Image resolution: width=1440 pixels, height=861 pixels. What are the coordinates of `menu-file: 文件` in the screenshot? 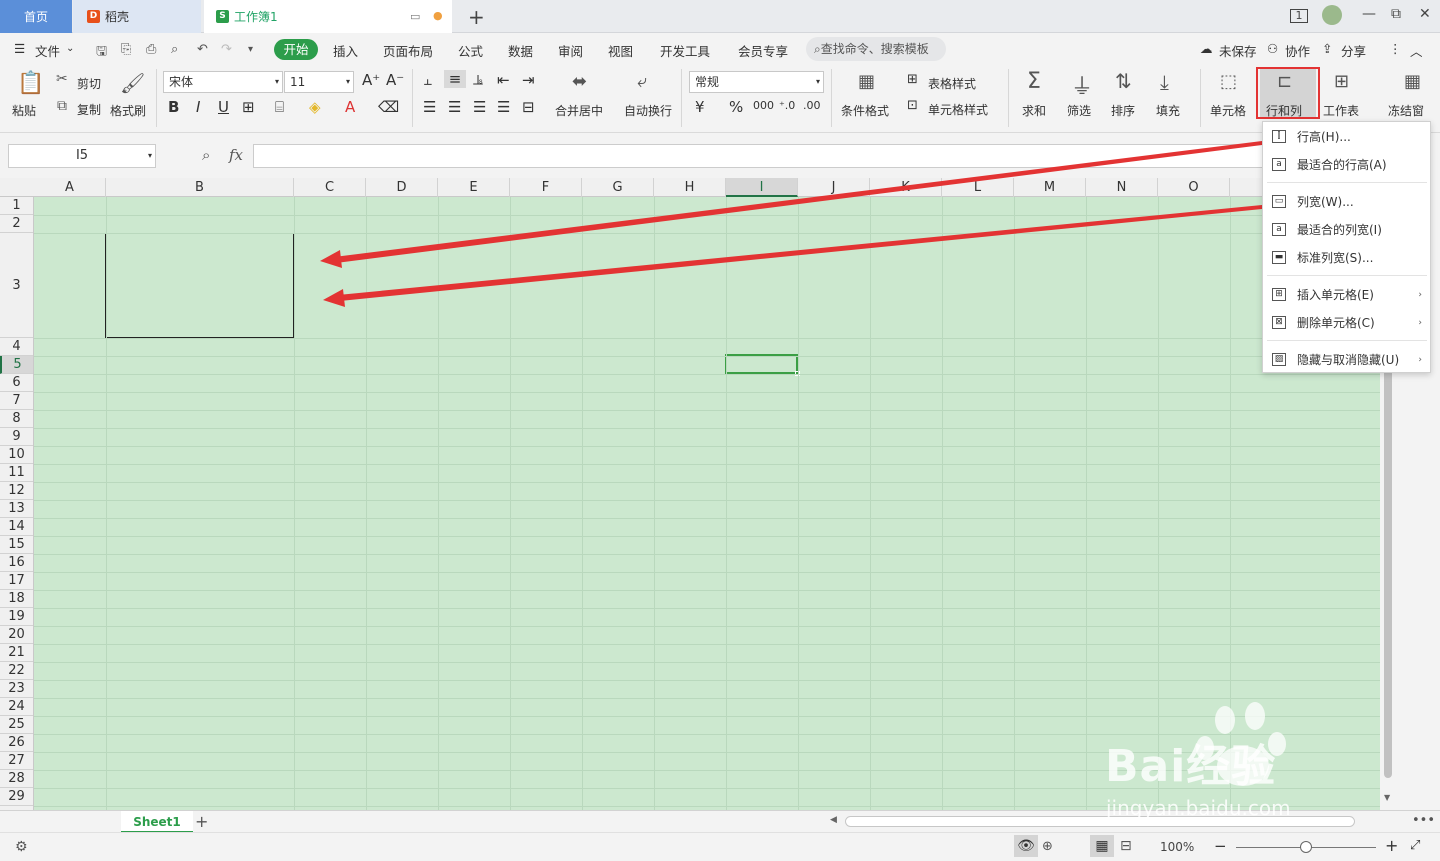 It's located at (47, 50).